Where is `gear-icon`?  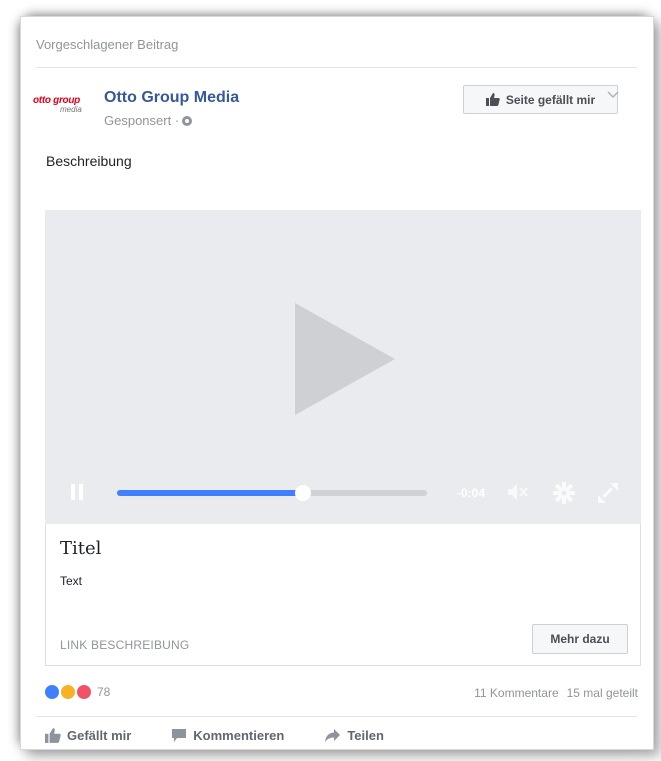 gear-icon is located at coordinates (564, 493).